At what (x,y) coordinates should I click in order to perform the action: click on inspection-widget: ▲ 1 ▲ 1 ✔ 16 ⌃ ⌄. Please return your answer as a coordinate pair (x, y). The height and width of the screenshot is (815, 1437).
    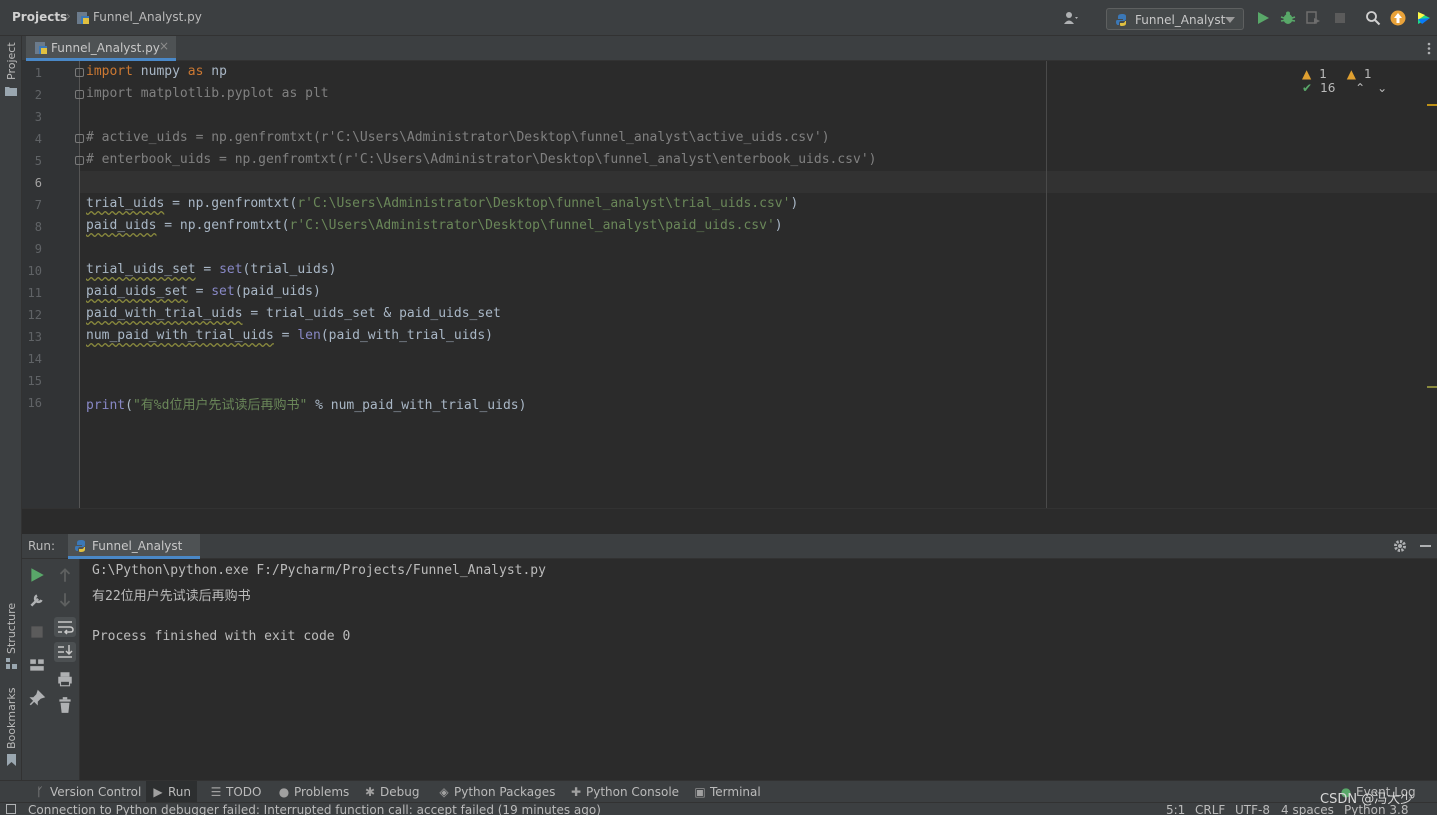
    Looking at the image, I should click on (1369, 81).